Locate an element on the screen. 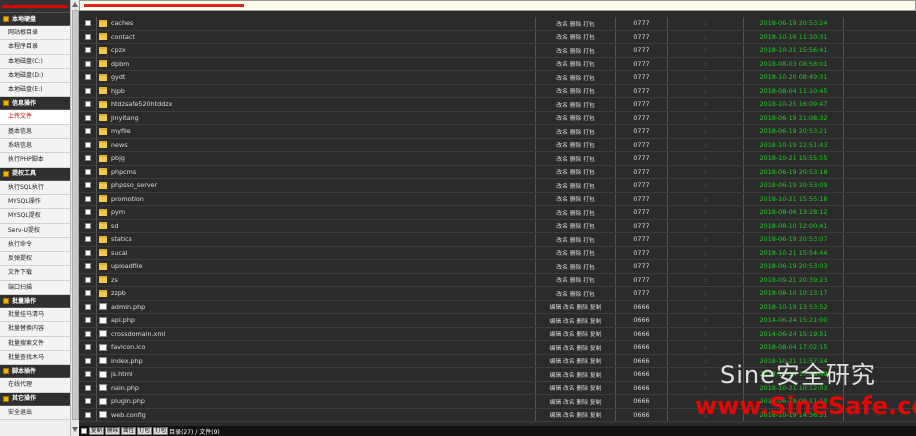 The image size is (916, 436). date-cell: 2018-10-21 15:54:44 is located at coordinates (794, 252).